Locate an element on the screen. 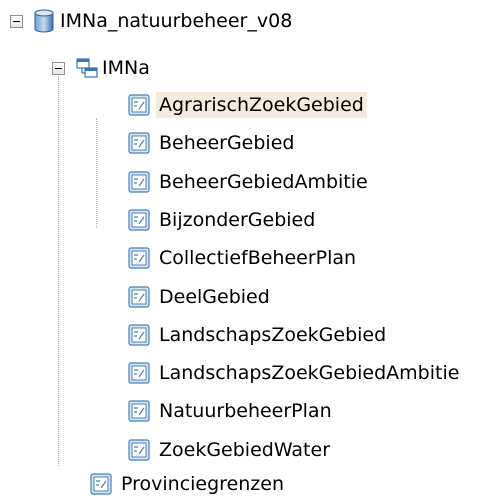  feature-class-label: CollectiefBeheerPlan is located at coordinates (258, 258).